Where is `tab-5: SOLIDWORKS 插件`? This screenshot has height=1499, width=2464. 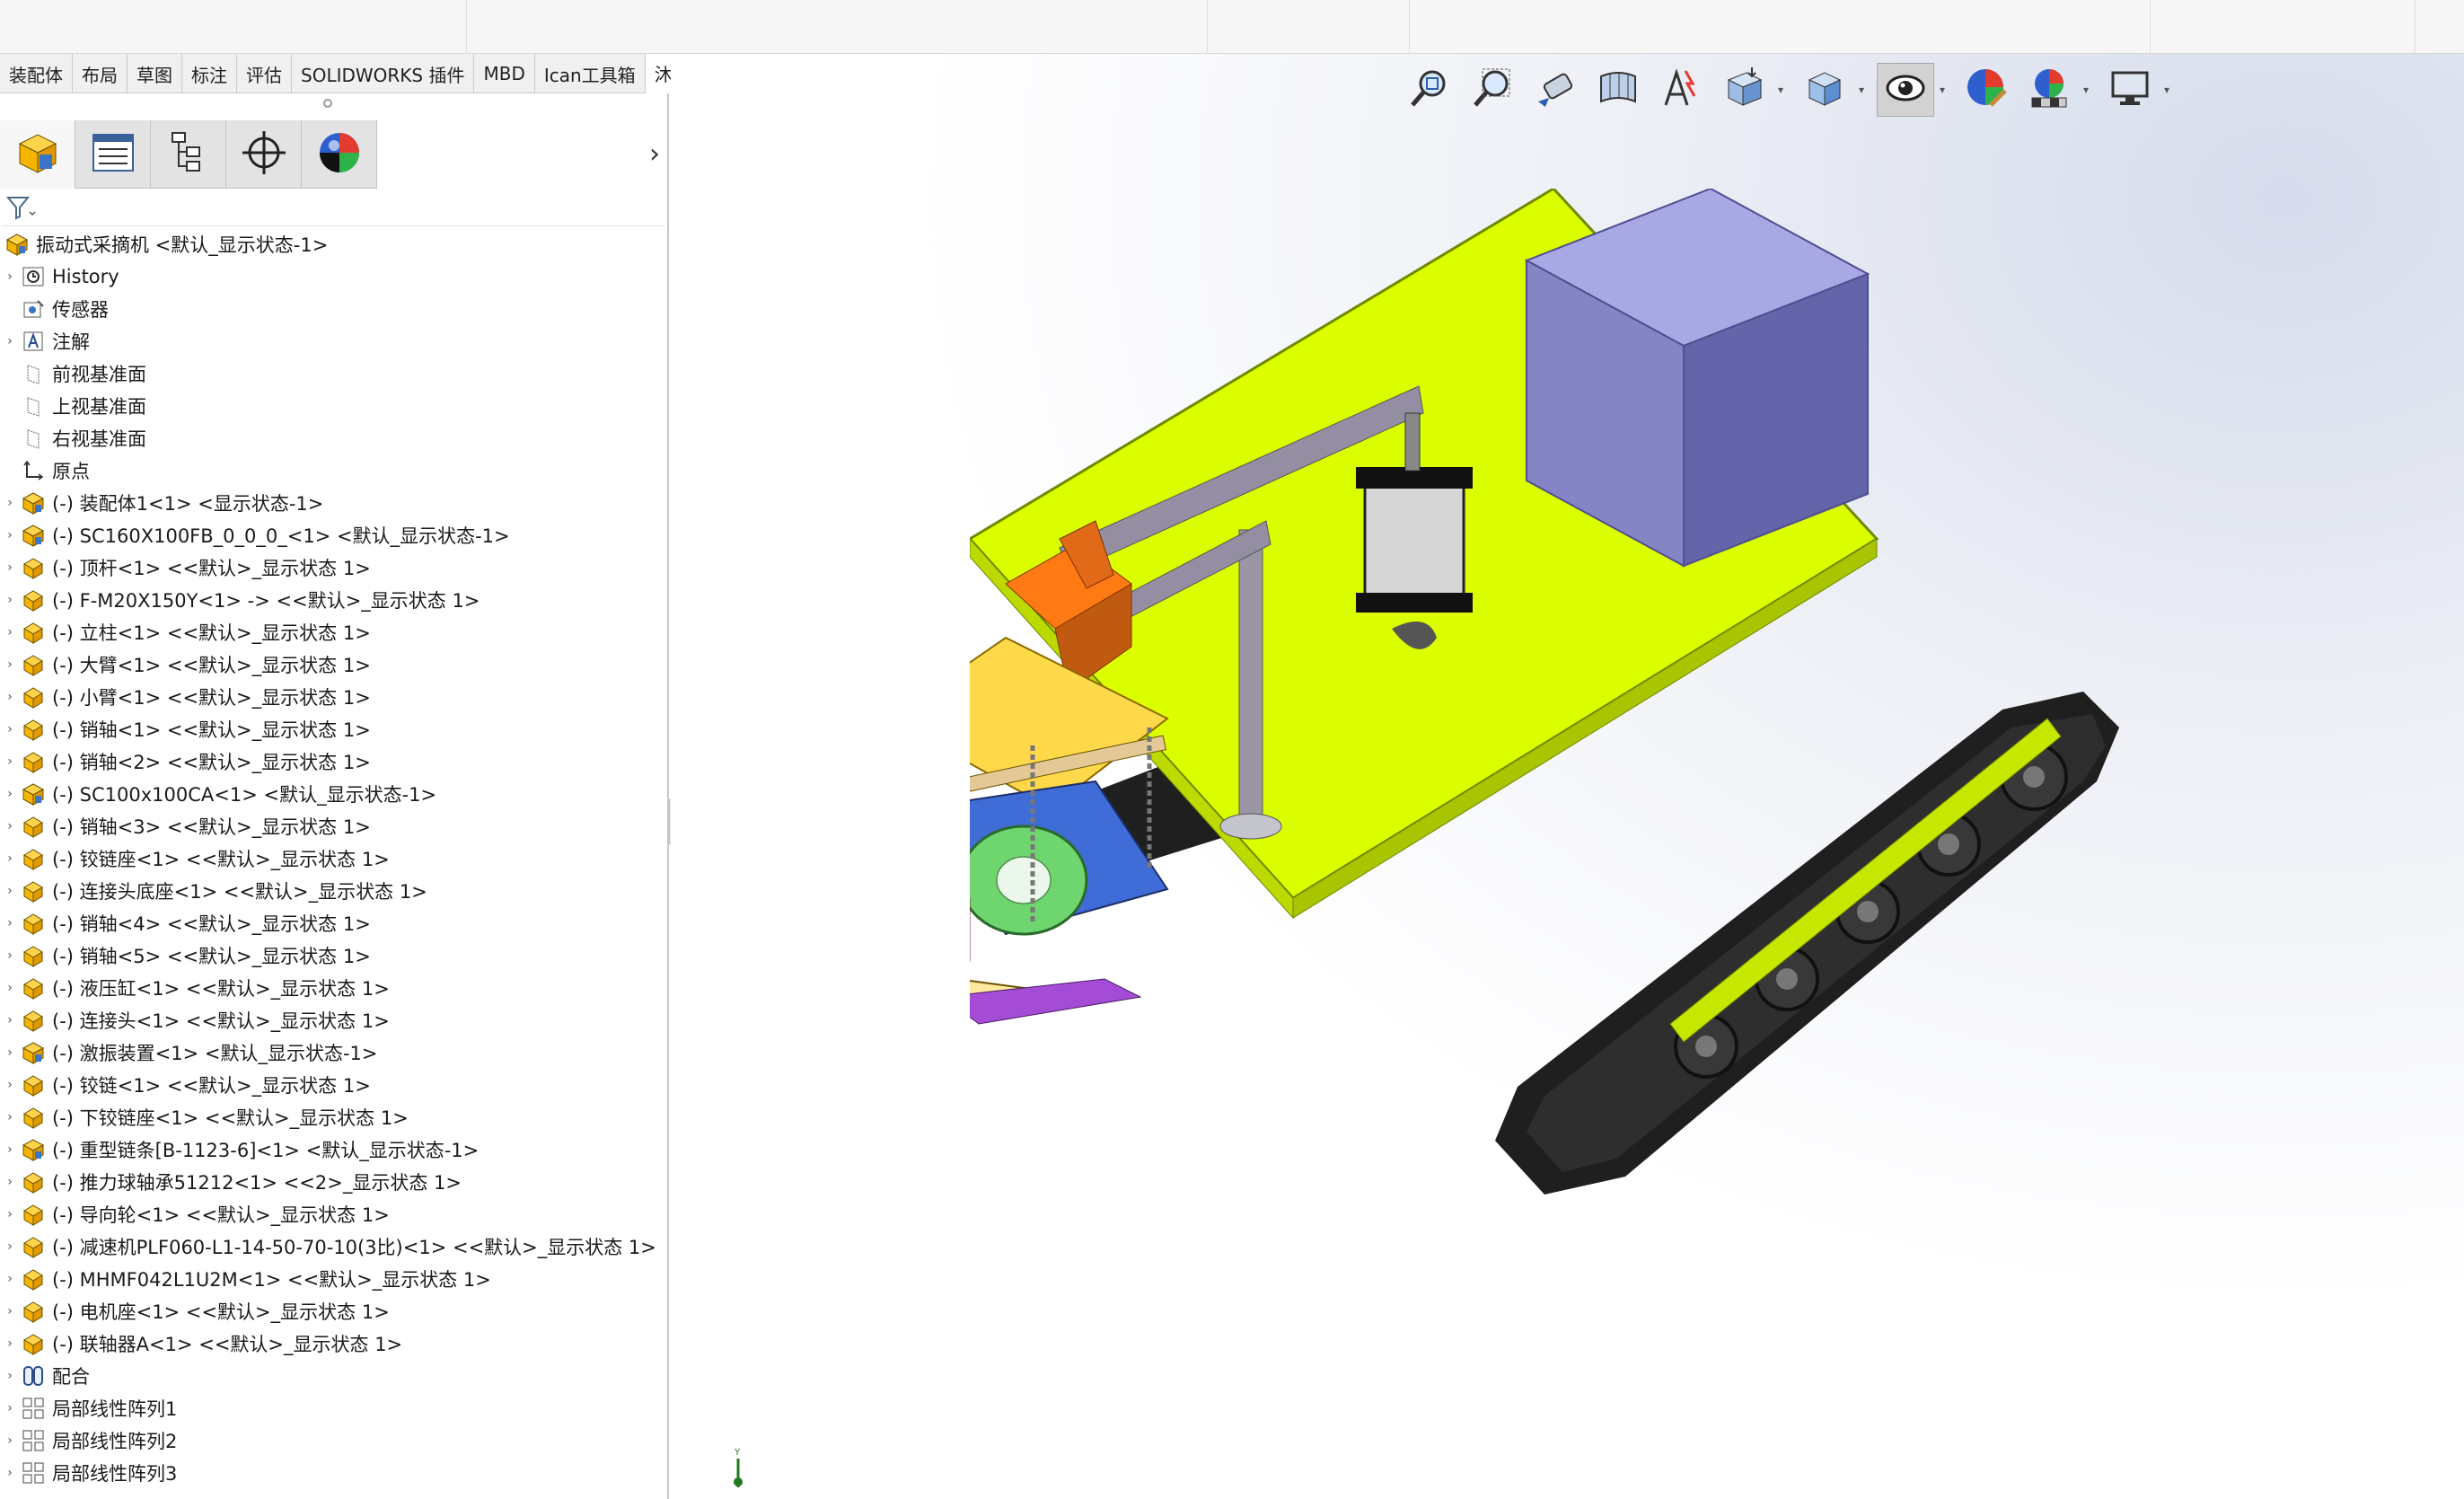 tab-5: SOLIDWORKS 插件 is located at coordinates (383, 73).